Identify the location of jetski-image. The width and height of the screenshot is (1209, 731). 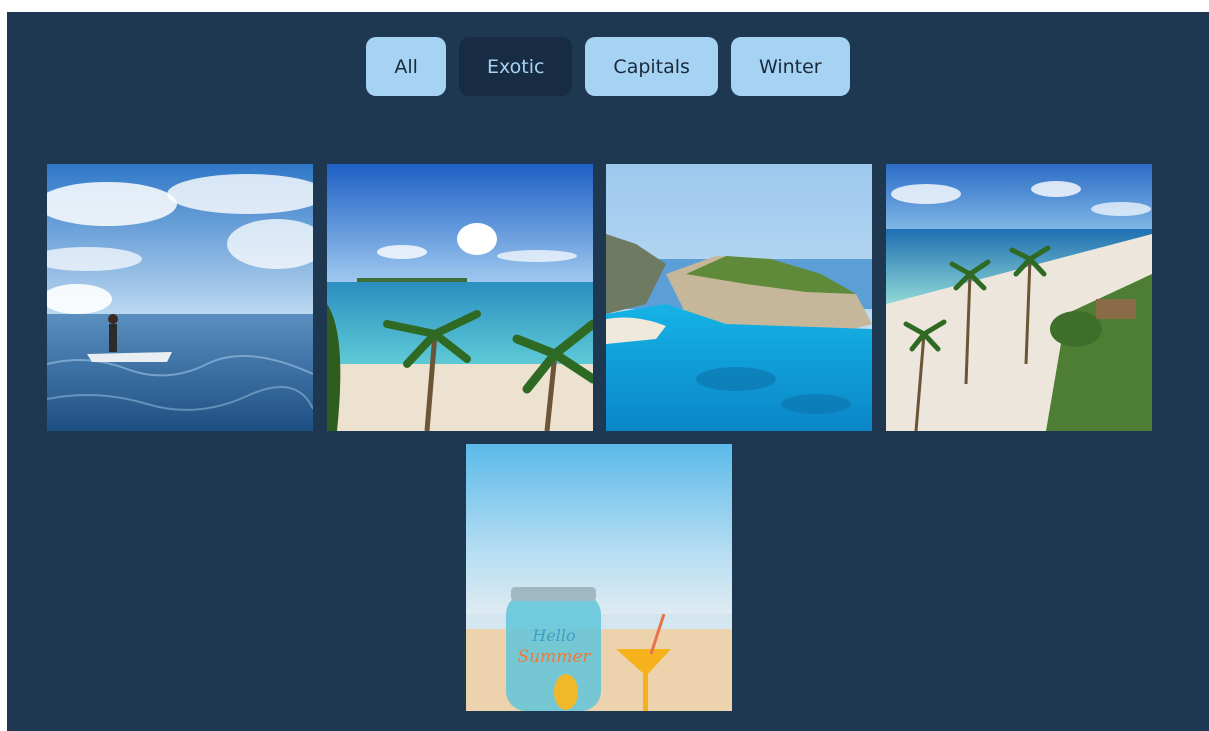
(180, 297).